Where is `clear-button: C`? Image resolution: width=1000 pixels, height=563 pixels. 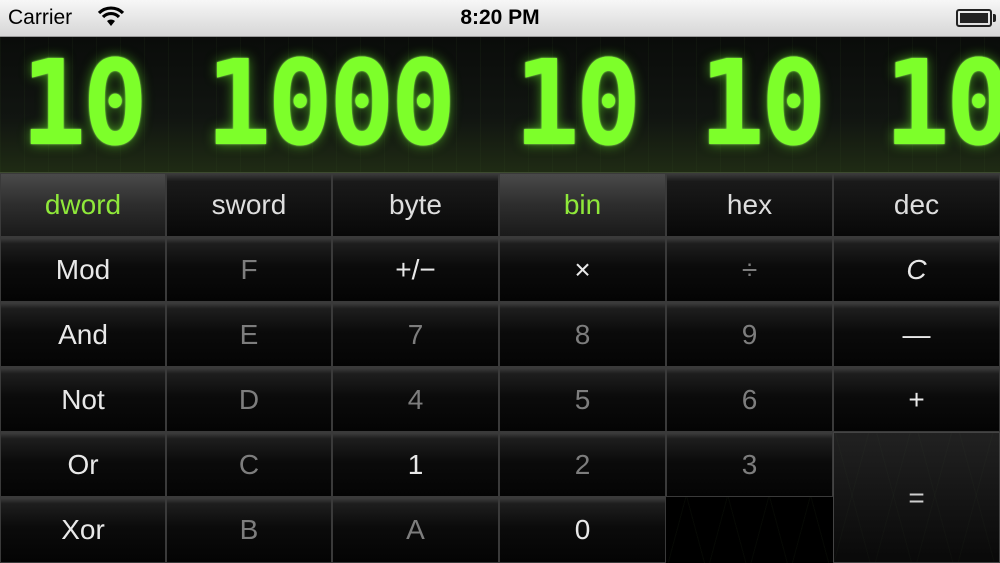 clear-button: C is located at coordinates (916, 269).